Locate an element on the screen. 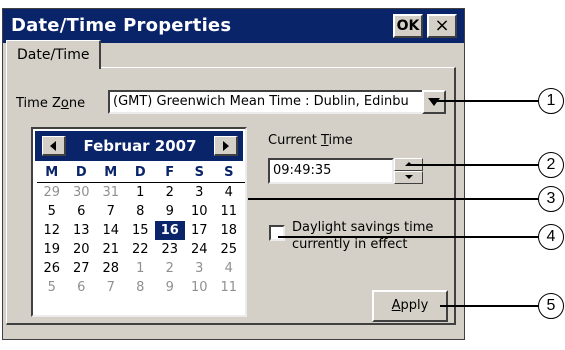 The width and height of the screenshot is (565, 350). daylight-savings-checkbox is located at coordinates (277, 233).